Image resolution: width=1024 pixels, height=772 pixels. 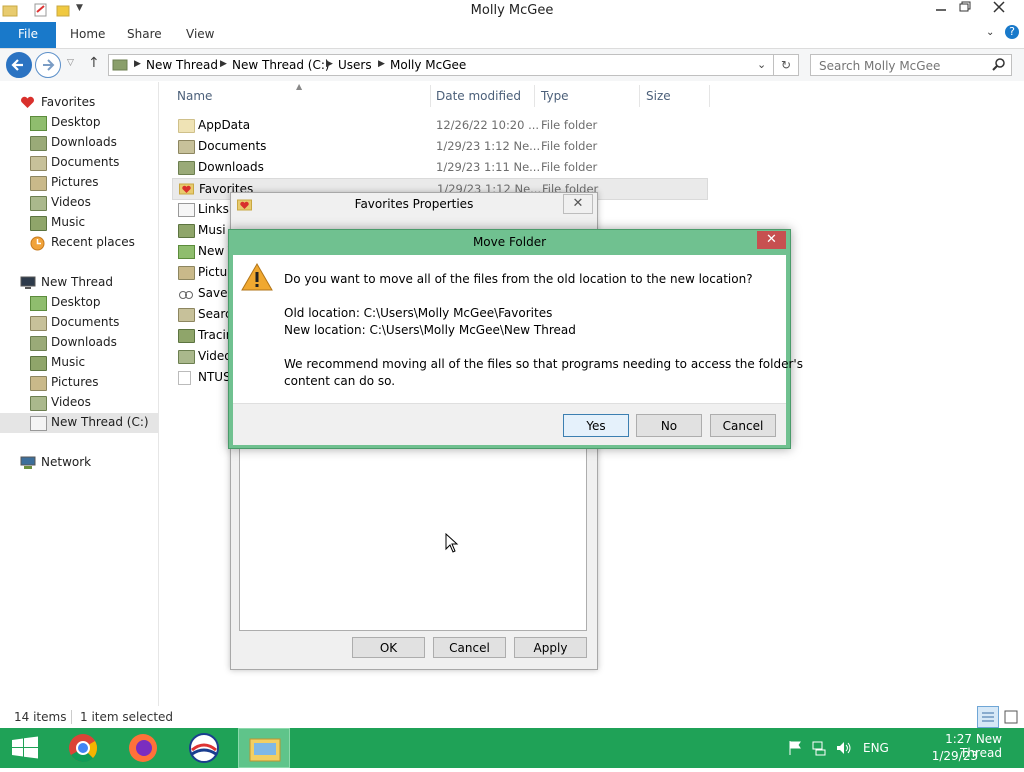 What do you see at coordinates (87, 34) in the screenshot?
I see `tab-home: Home` at bounding box center [87, 34].